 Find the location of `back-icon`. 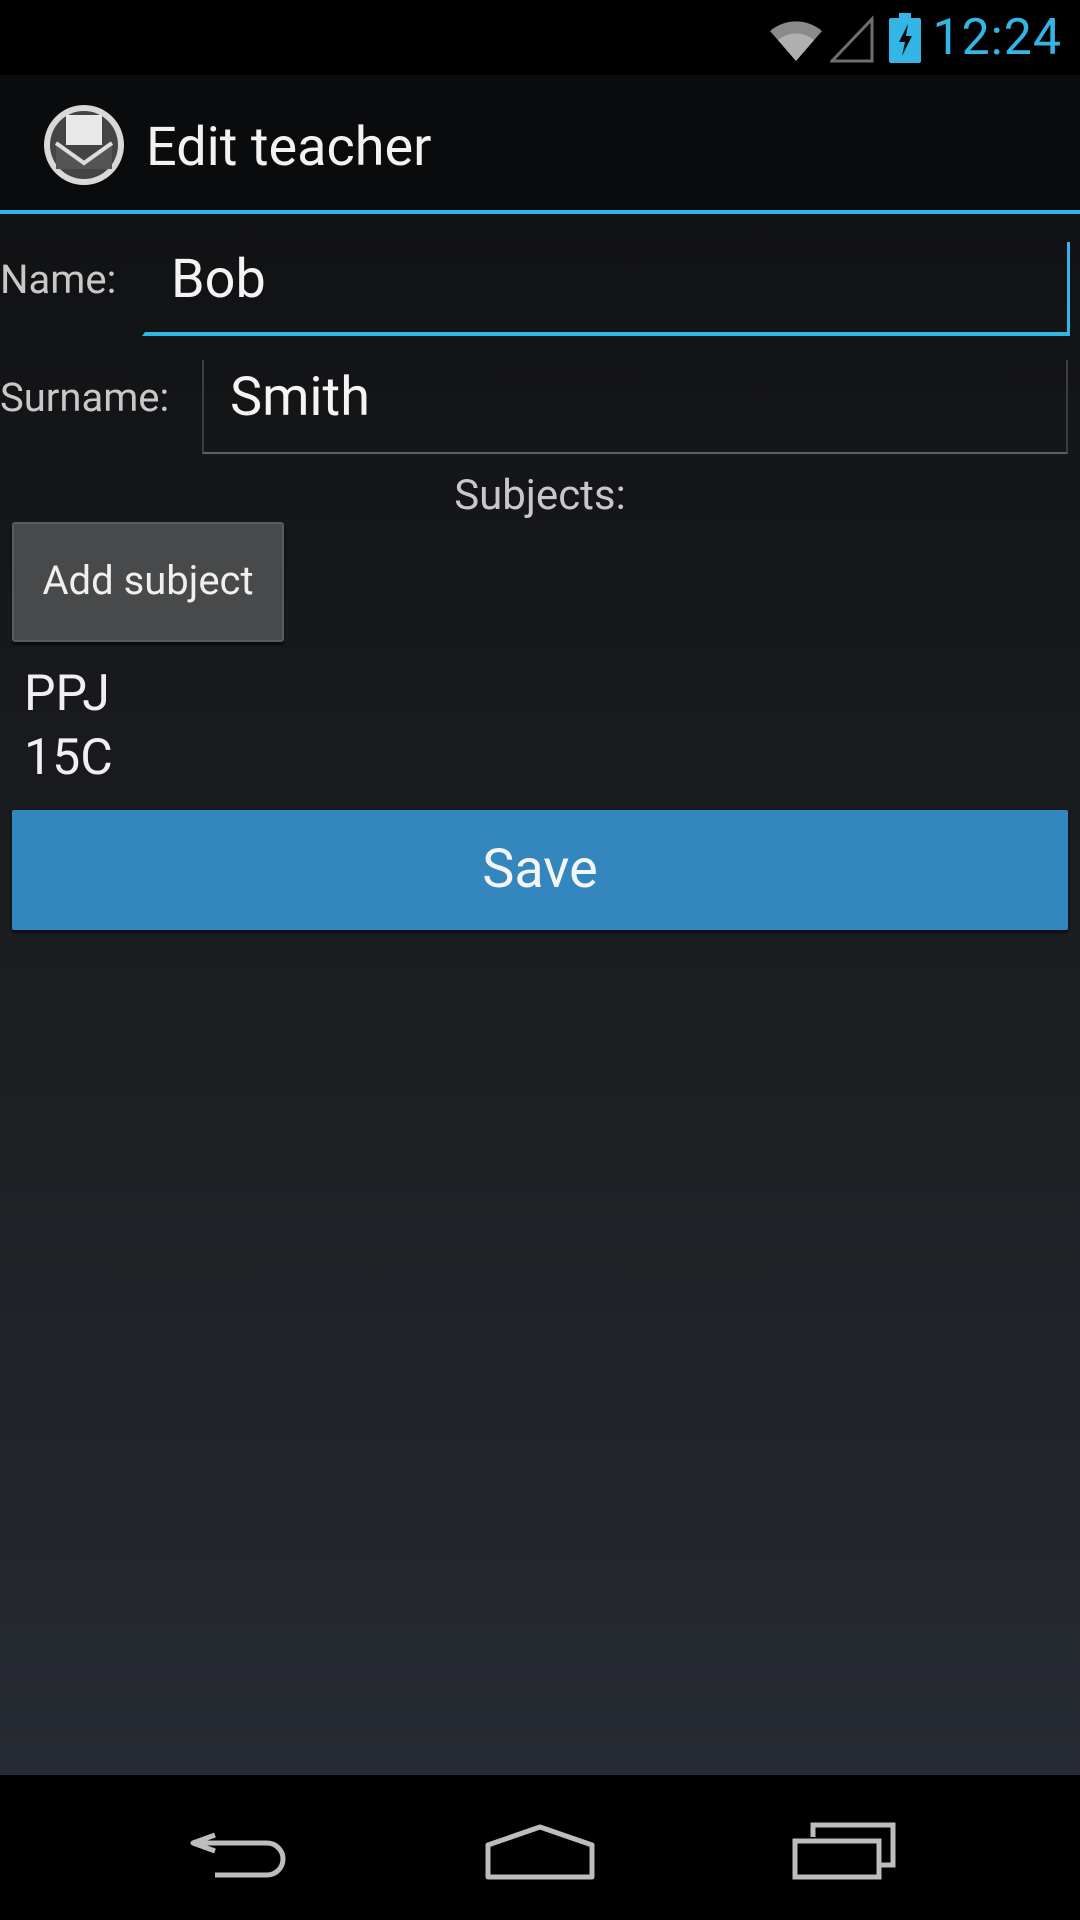

back-icon is located at coordinates (240, 1851).